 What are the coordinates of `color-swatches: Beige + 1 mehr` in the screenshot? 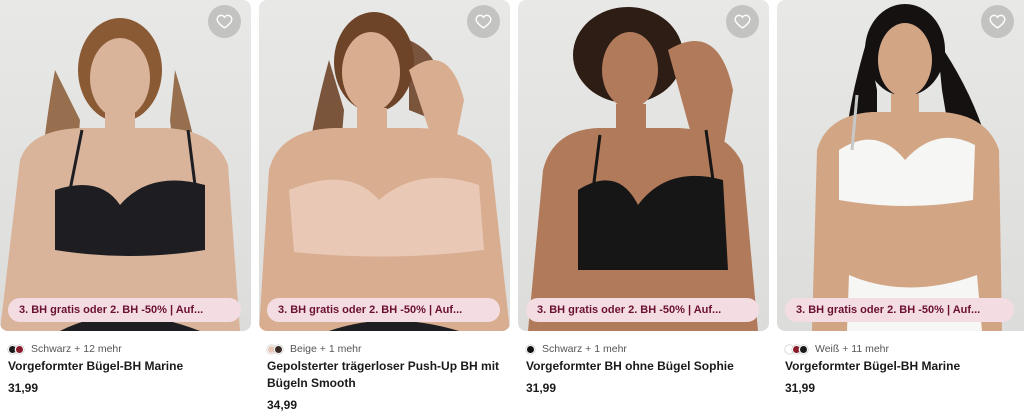 It's located at (314, 349).